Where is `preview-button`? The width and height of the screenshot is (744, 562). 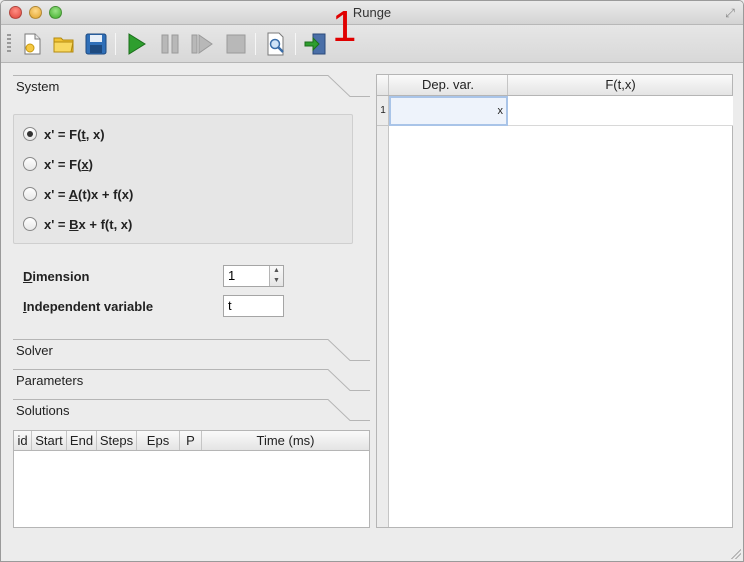
preview-button is located at coordinates (276, 44).